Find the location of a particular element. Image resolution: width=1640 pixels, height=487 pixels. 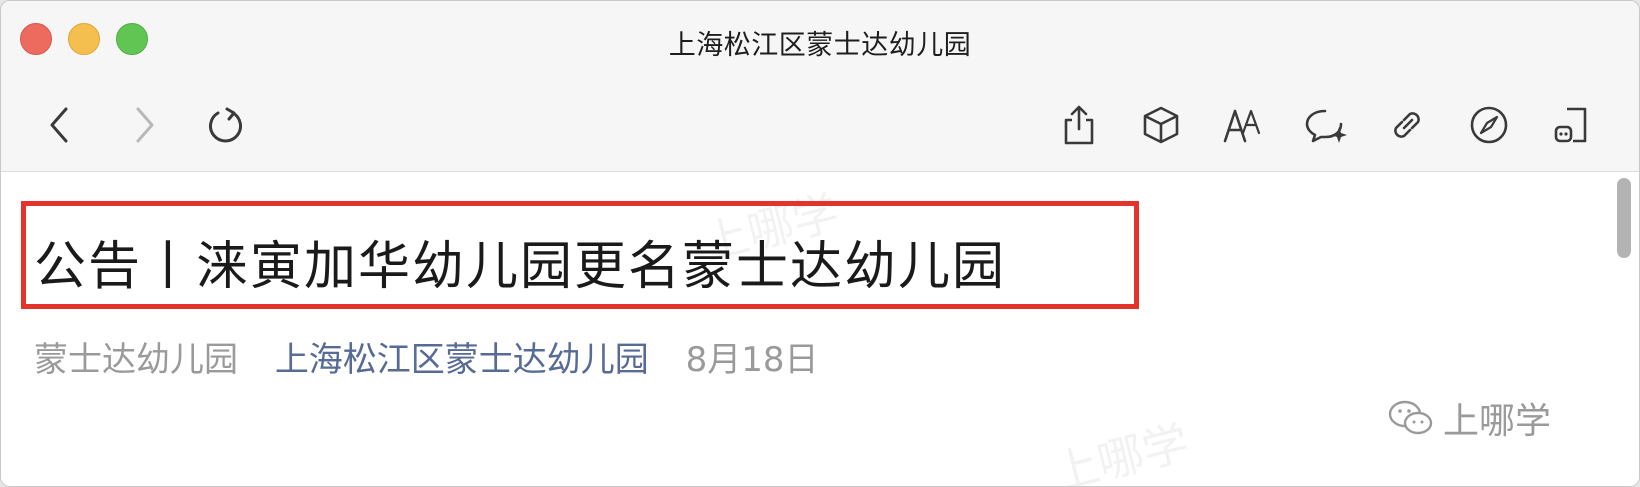

reload-icon is located at coordinates (225, 125).